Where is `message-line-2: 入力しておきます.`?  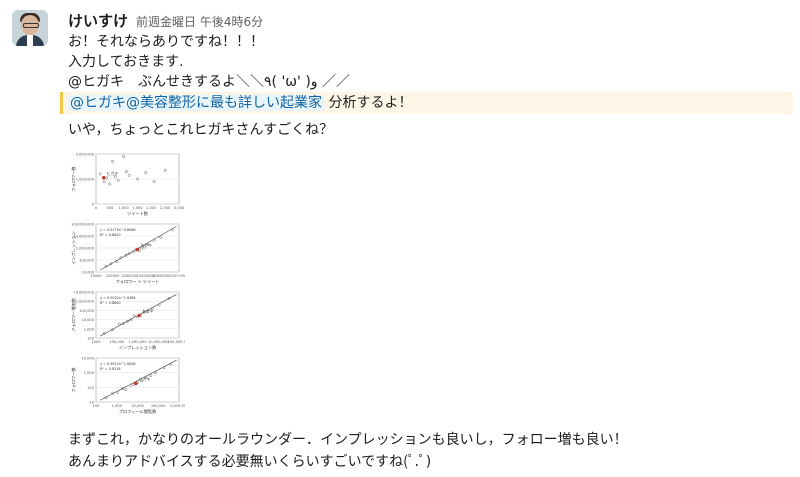
message-line-2: 入力しておきます. is located at coordinates (126, 62).